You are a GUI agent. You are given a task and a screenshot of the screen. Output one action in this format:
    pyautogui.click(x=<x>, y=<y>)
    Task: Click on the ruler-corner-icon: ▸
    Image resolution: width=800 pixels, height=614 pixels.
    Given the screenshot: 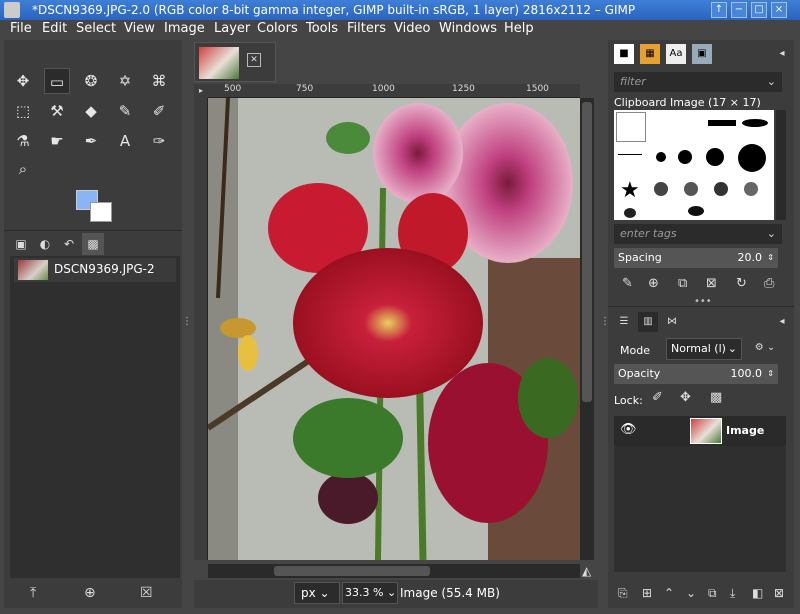 What is the action you would take?
    pyautogui.click(x=201, y=91)
    